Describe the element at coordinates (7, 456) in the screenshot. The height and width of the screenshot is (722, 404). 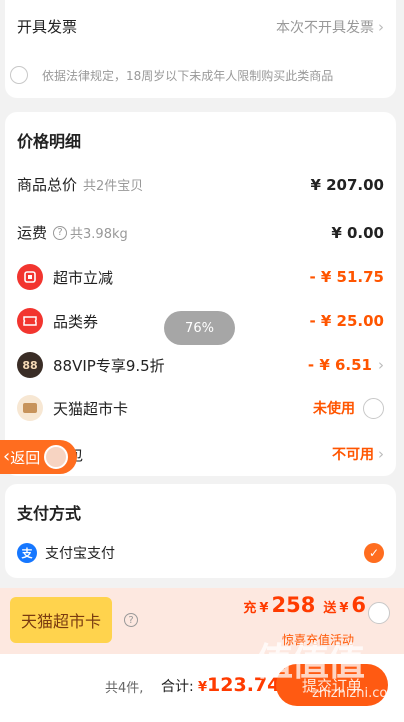
I see `chevron-left-icon: ‹` at that location.